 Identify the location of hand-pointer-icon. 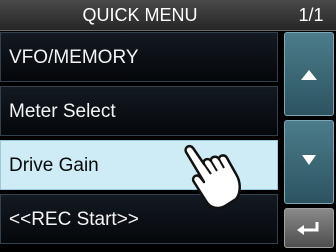
(212, 177).